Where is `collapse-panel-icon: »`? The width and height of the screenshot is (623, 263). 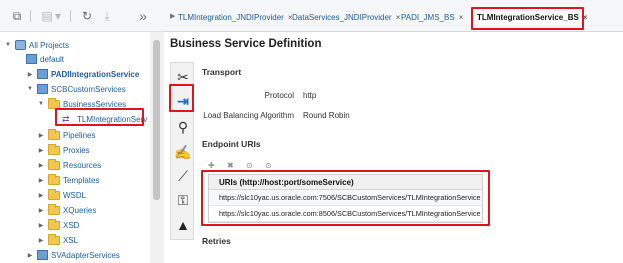 collapse-panel-icon: » is located at coordinates (143, 16).